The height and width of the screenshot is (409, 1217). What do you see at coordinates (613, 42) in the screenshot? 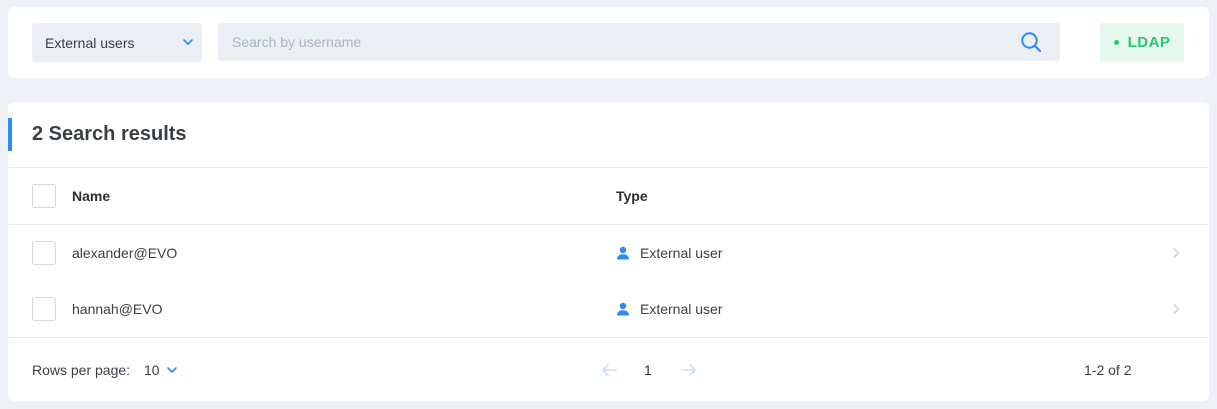
I see `search-input` at bounding box center [613, 42].